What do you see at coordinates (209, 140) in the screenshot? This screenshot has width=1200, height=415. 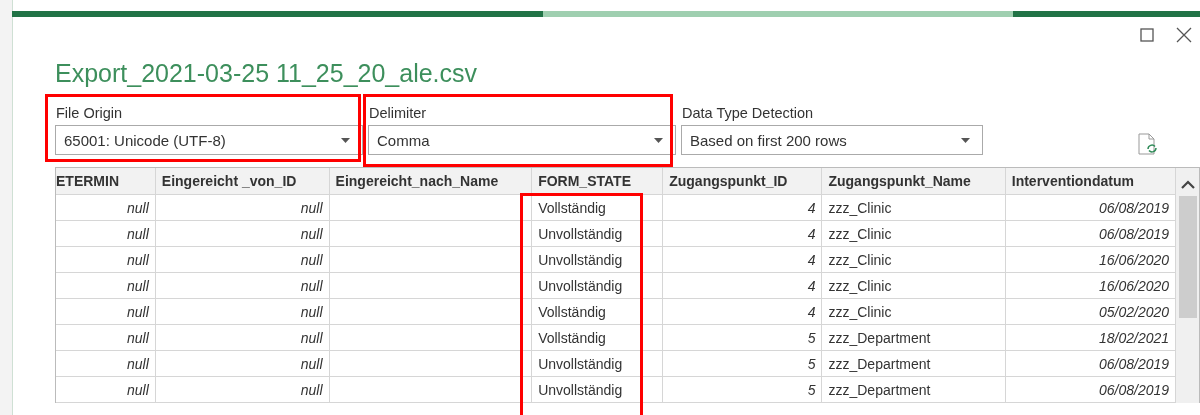 I see `dropdown: 65001: Unicode (UTF-8)` at bounding box center [209, 140].